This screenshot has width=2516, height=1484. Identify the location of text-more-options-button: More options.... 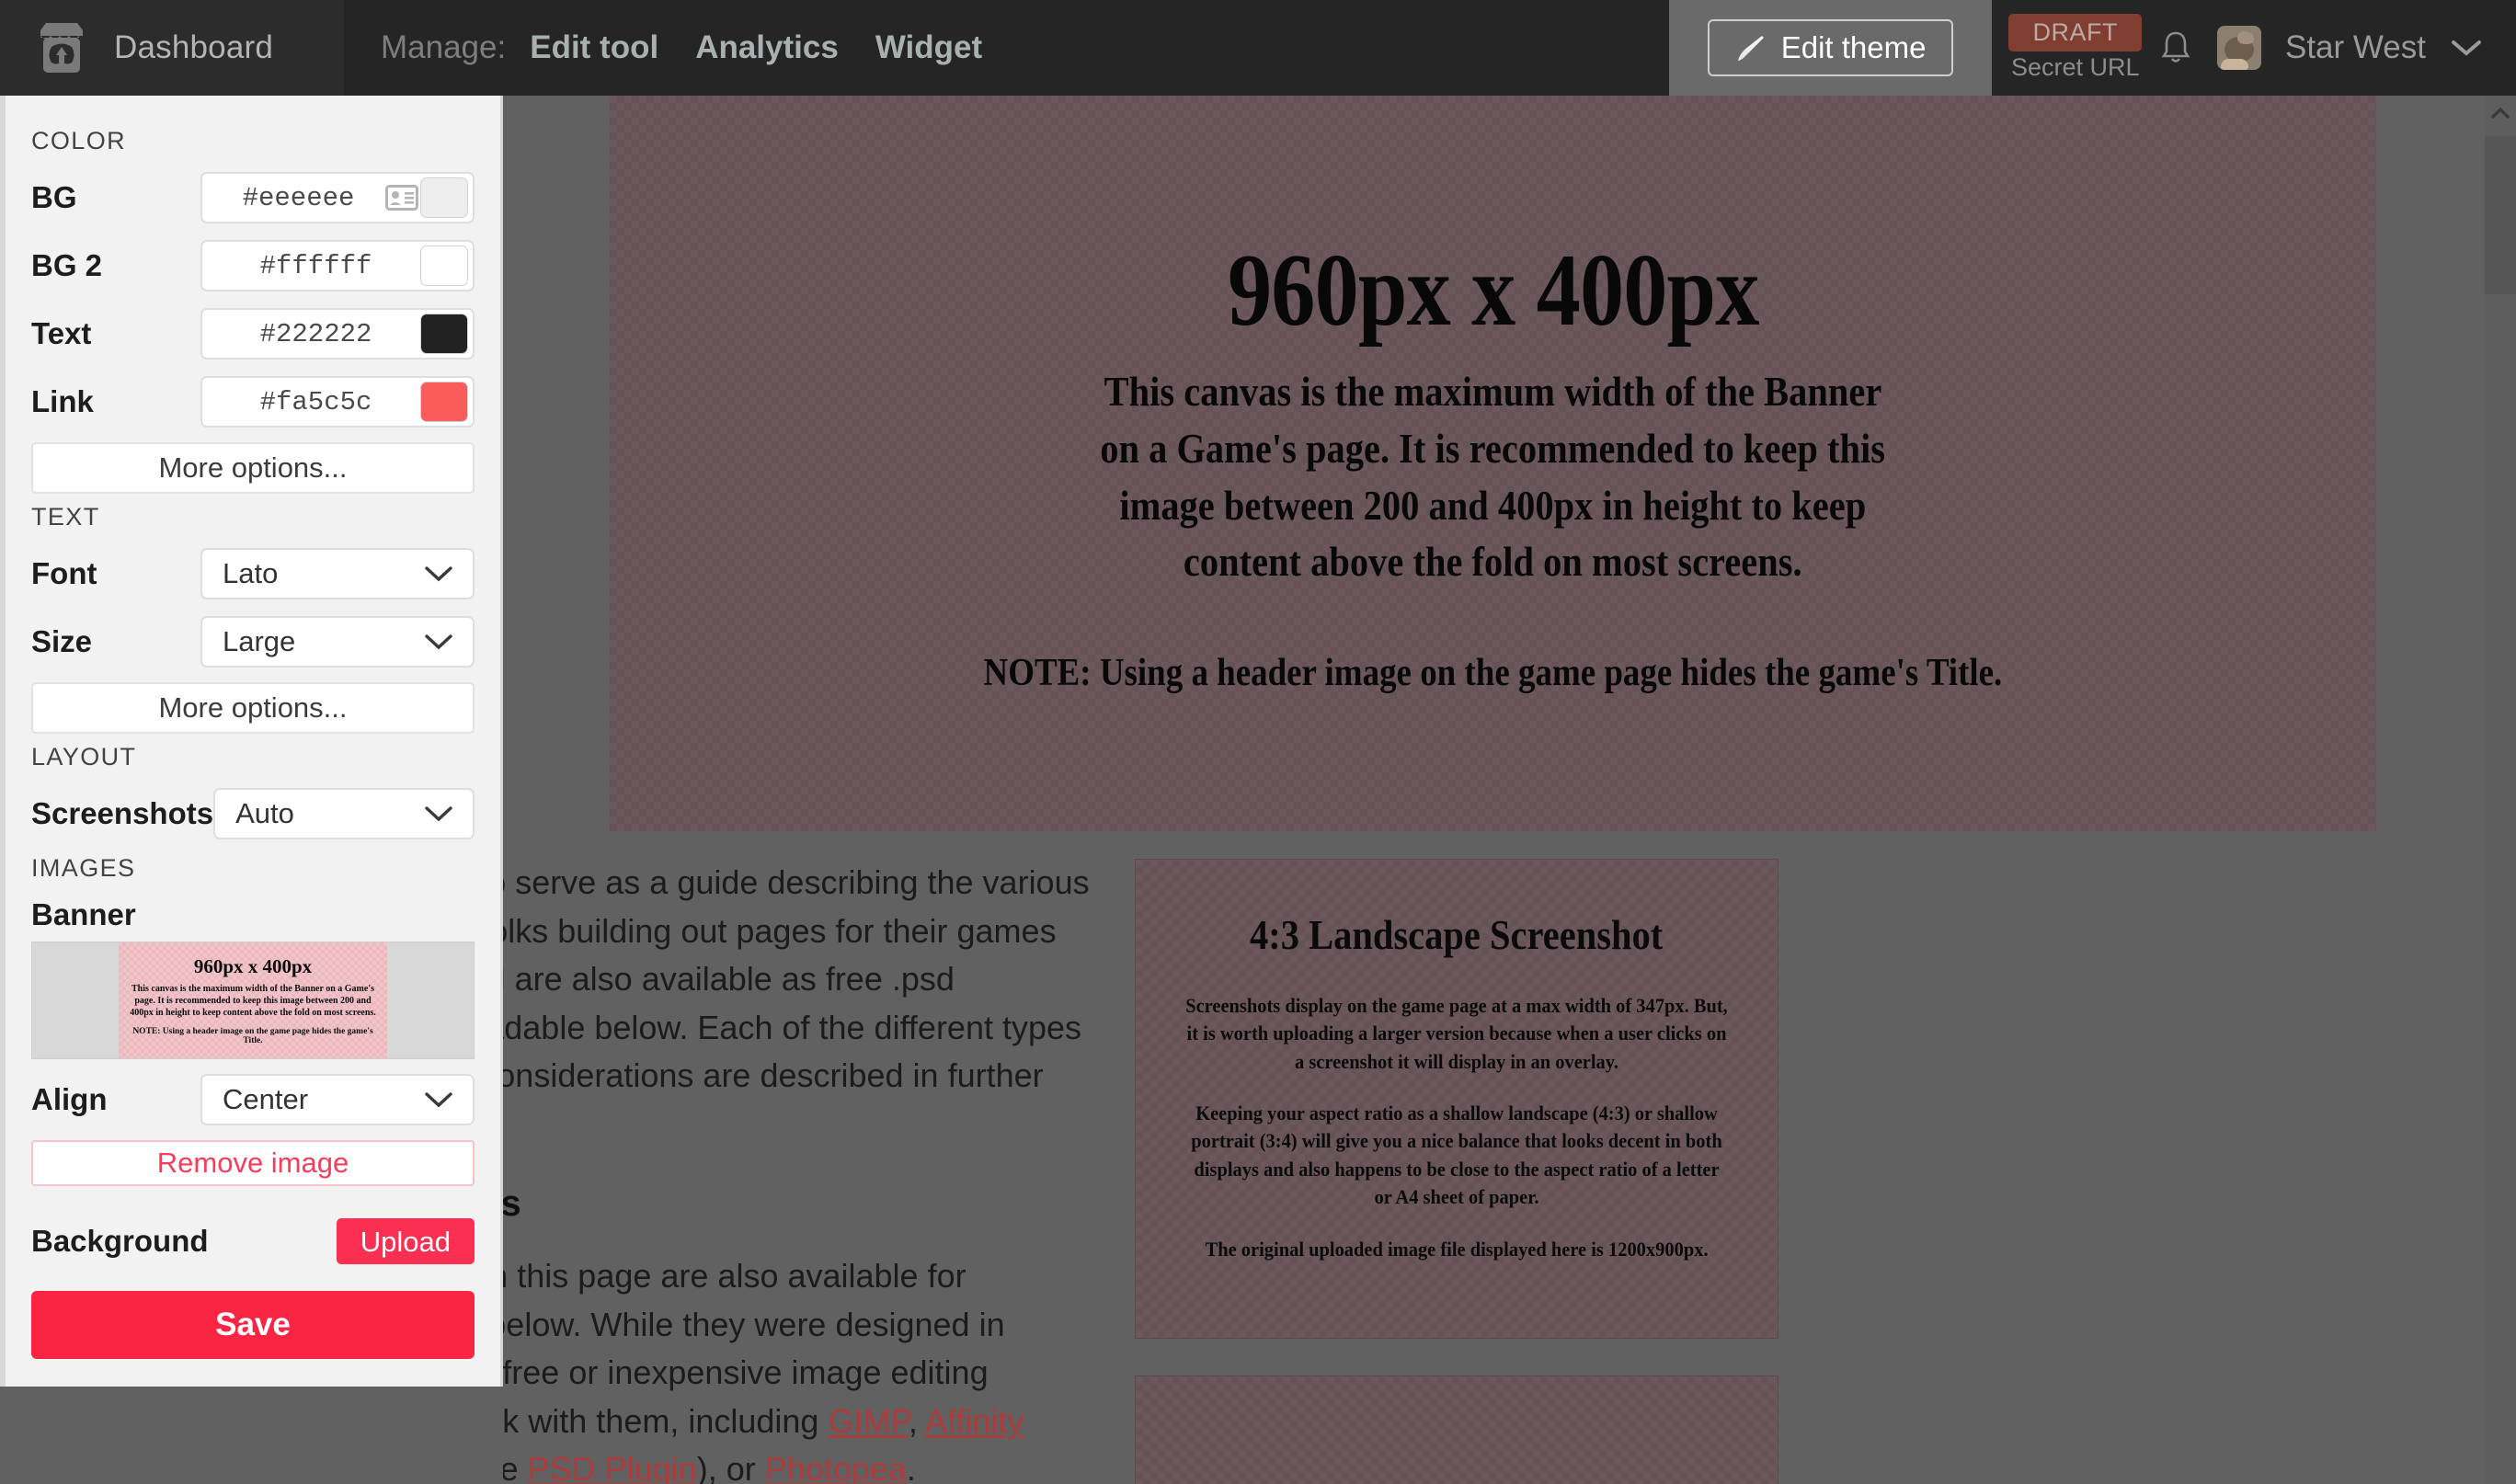
(253, 708).